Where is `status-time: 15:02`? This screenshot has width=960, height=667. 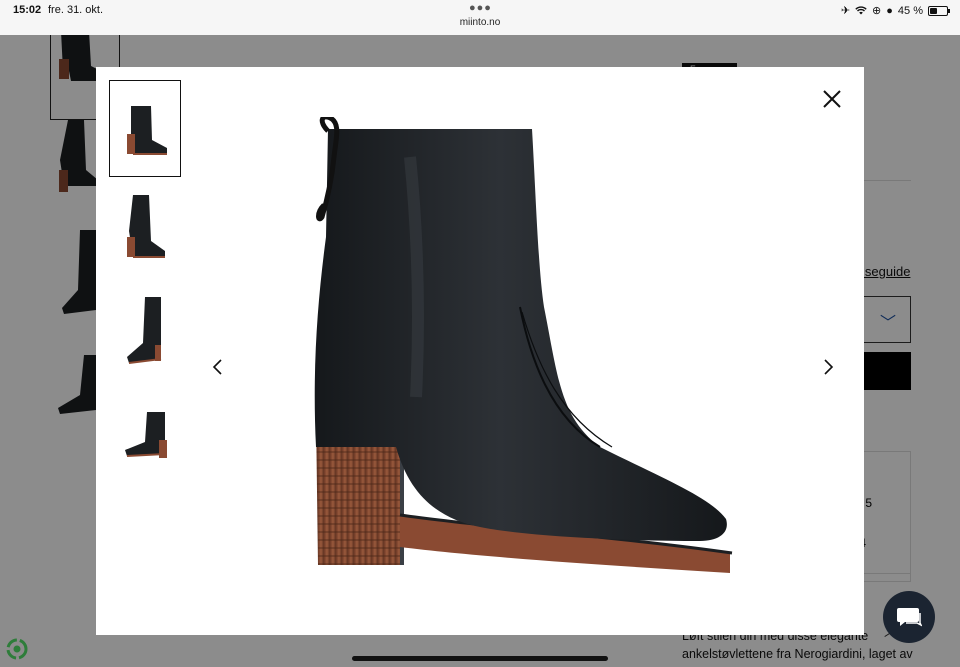
status-time: 15:02 is located at coordinates (27, 10).